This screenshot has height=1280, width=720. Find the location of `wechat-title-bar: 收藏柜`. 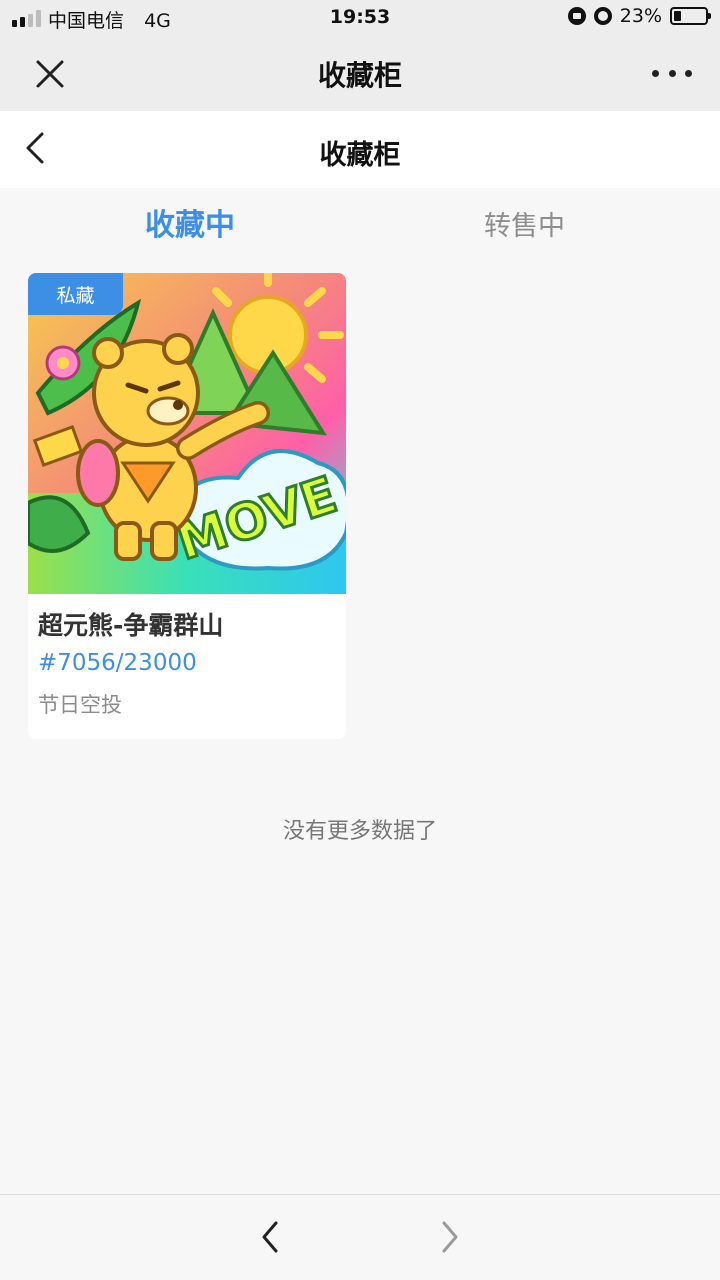

wechat-title-bar: 收藏柜 is located at coordinates (360, 73).